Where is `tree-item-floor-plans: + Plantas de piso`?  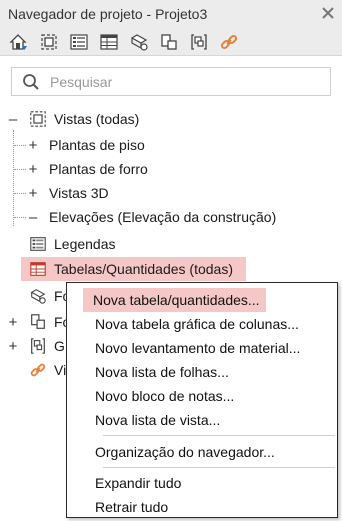
tree-item-floor-plans: + Plantas de piso is located at coordinates (171, 145).